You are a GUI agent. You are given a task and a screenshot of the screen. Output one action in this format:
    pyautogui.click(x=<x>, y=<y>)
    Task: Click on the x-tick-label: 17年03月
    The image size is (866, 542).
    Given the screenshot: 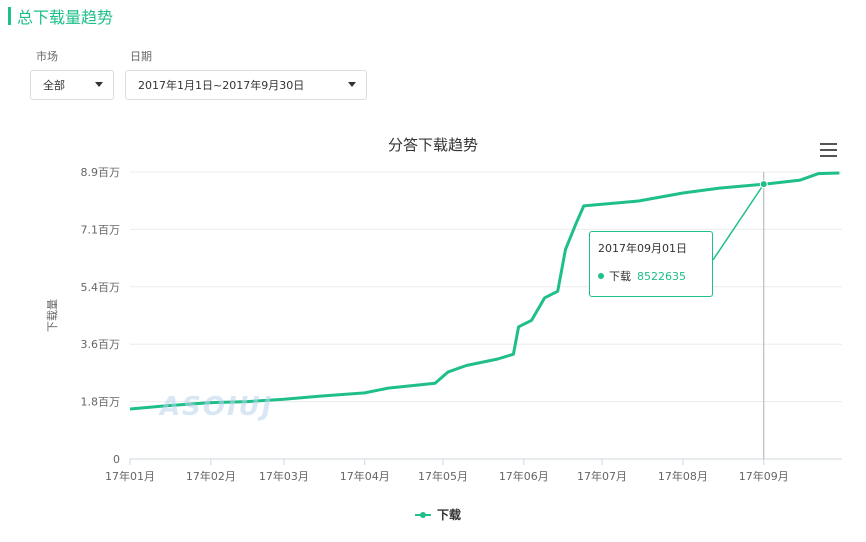 What is the action you would take?
    pyautogui.click(x=284, y=476)
    